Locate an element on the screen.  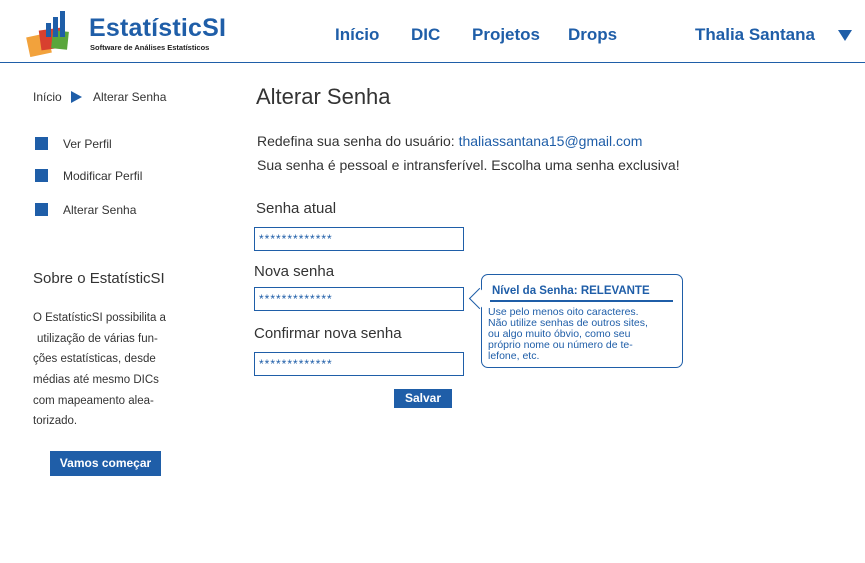
about-text-line: O EstatísticSI possibilita a is located at coordinates (99, 318).